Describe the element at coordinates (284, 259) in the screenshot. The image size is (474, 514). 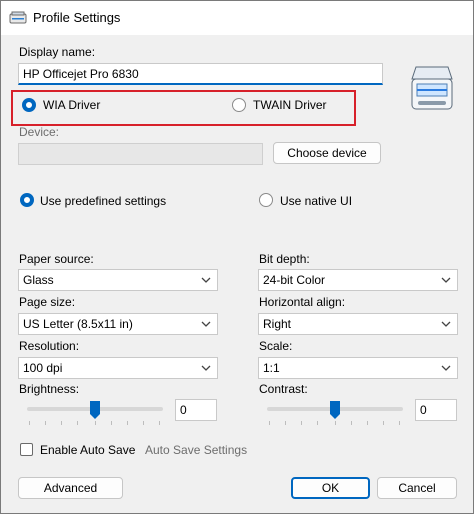
I see `bit-depth-label: Bit depth:` at that location.